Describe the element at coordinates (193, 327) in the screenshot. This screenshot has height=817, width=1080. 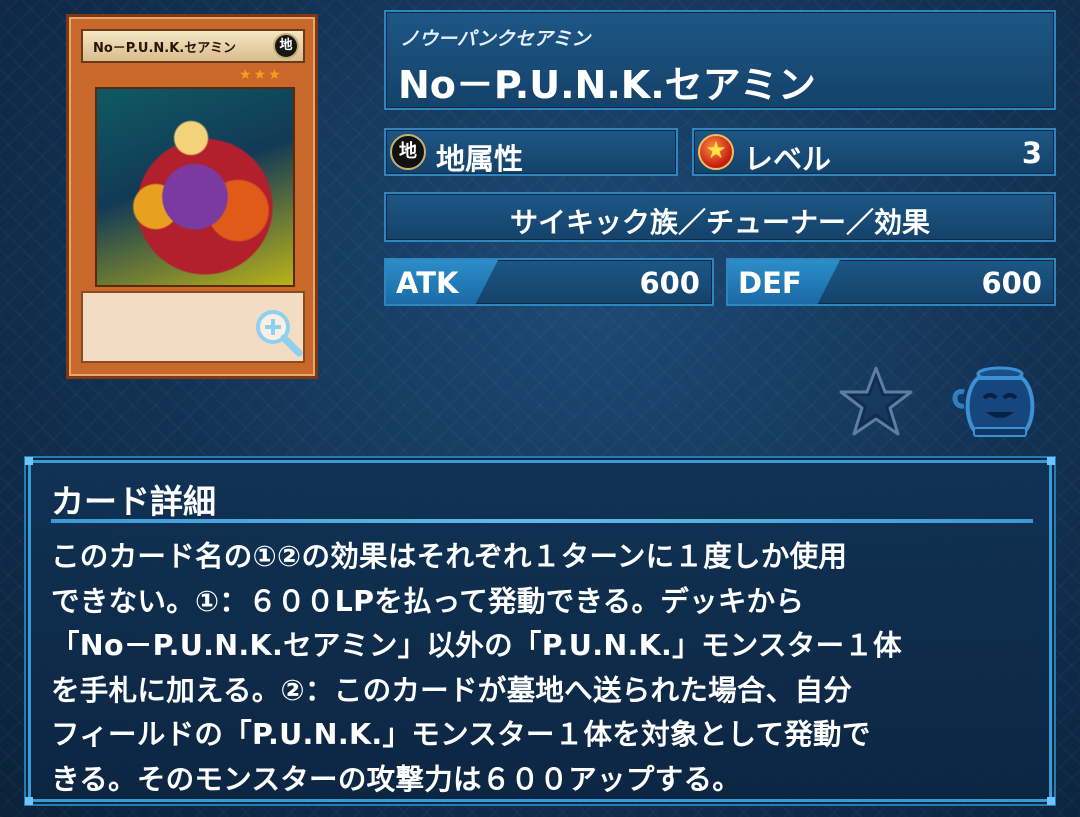
I see `card-image-textbox` at that location.